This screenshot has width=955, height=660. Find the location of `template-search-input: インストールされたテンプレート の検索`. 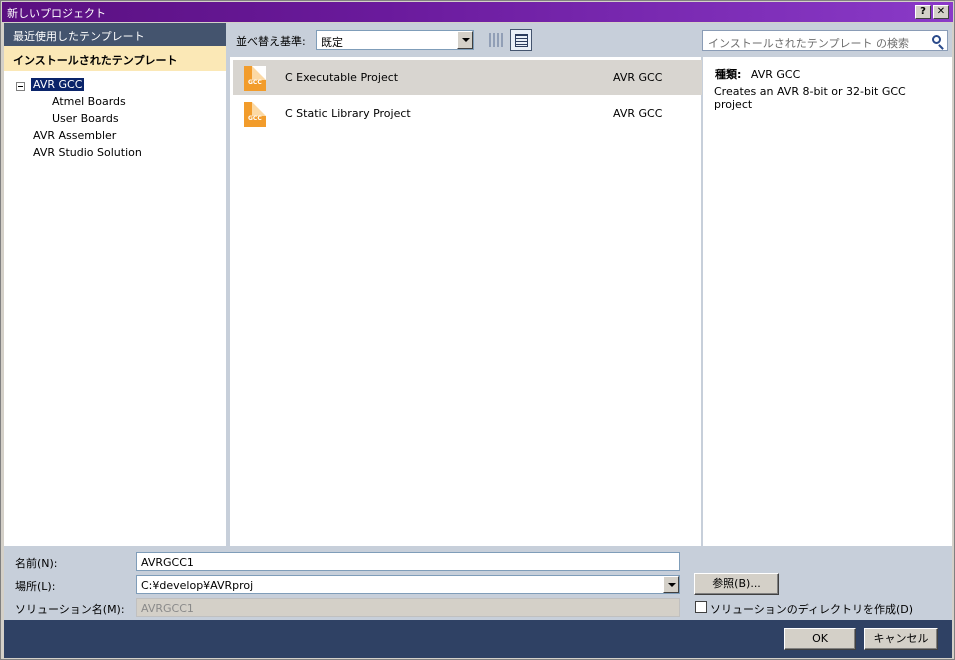

template-search-input: インストールされたテンプレート の検索 is located at coordinates (825, 40).